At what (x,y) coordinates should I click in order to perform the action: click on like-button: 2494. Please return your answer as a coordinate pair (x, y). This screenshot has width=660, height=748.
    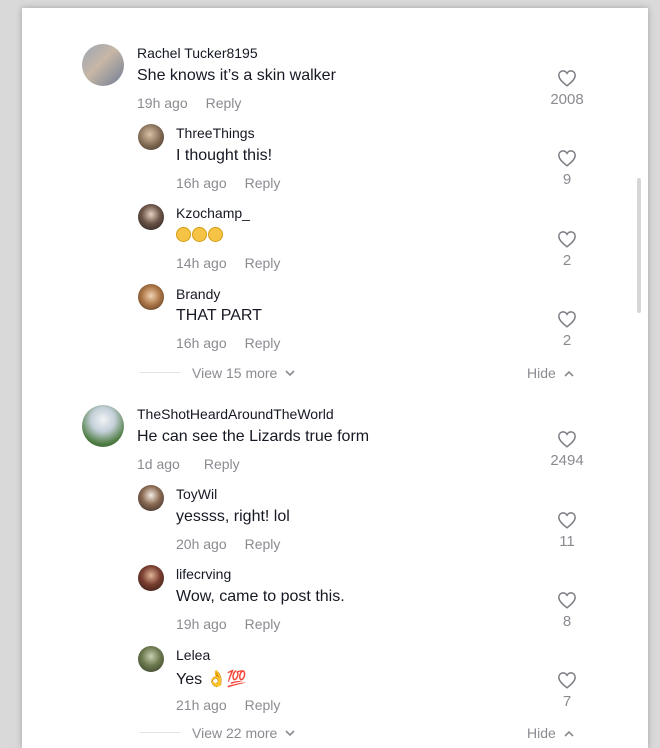
    Looking at the image, I should click on (567, 449).